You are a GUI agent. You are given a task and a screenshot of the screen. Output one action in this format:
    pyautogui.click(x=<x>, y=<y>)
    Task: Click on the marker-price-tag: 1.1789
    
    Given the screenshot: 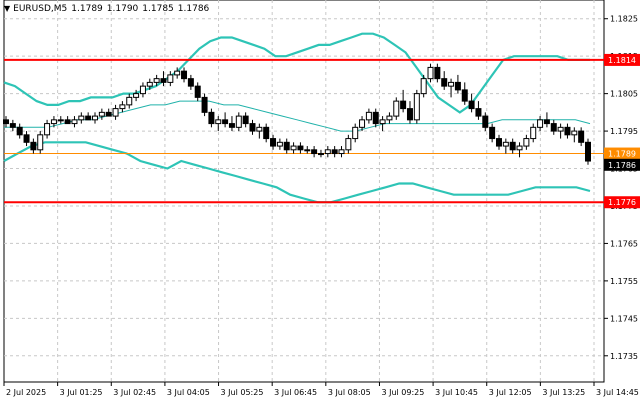 What is the action you would take?
    pyautogui.click(x=622, y=154)
    